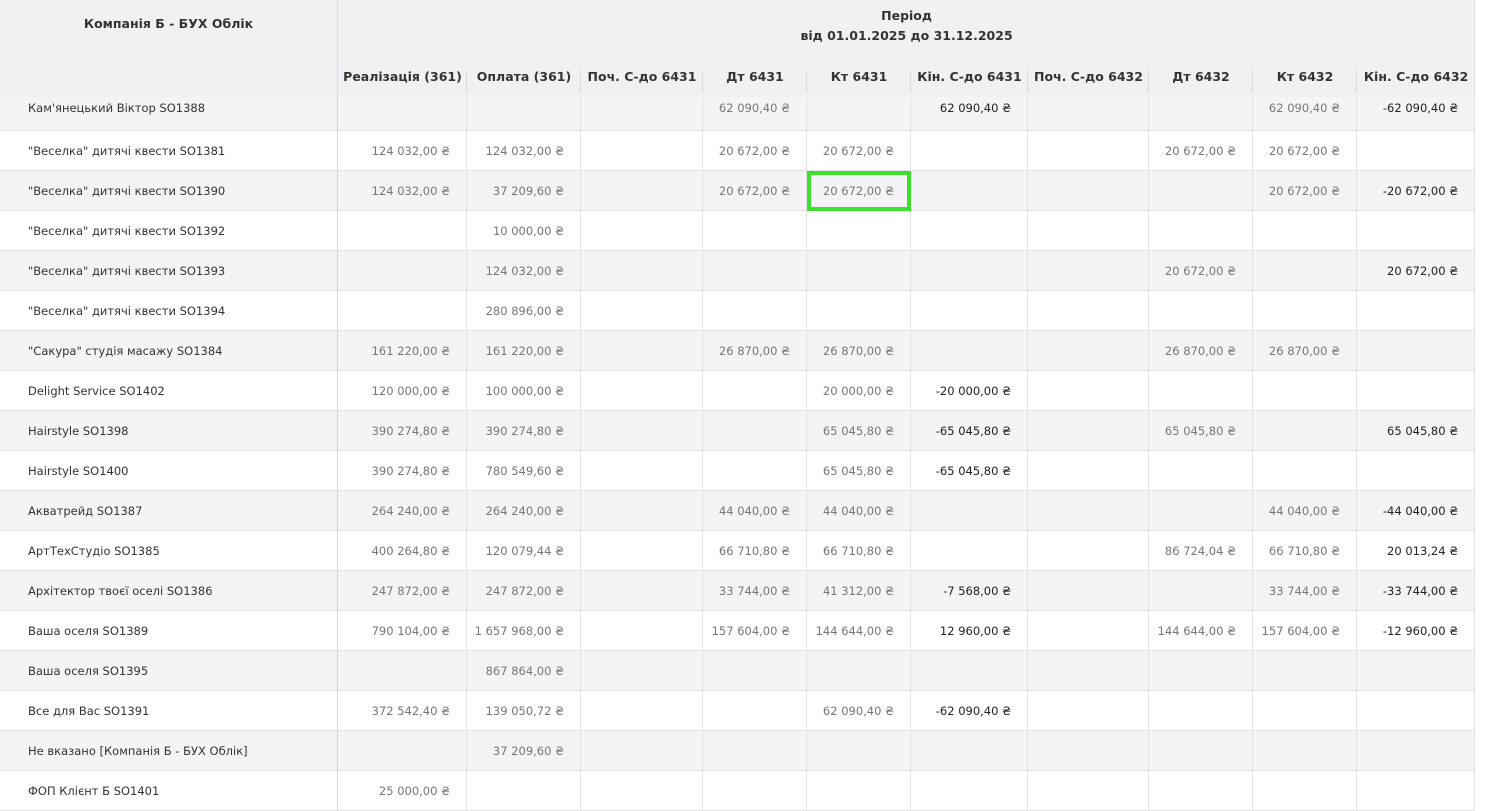  I want to click on value-cell: 37 209,60 ₴, so click(524, 191).